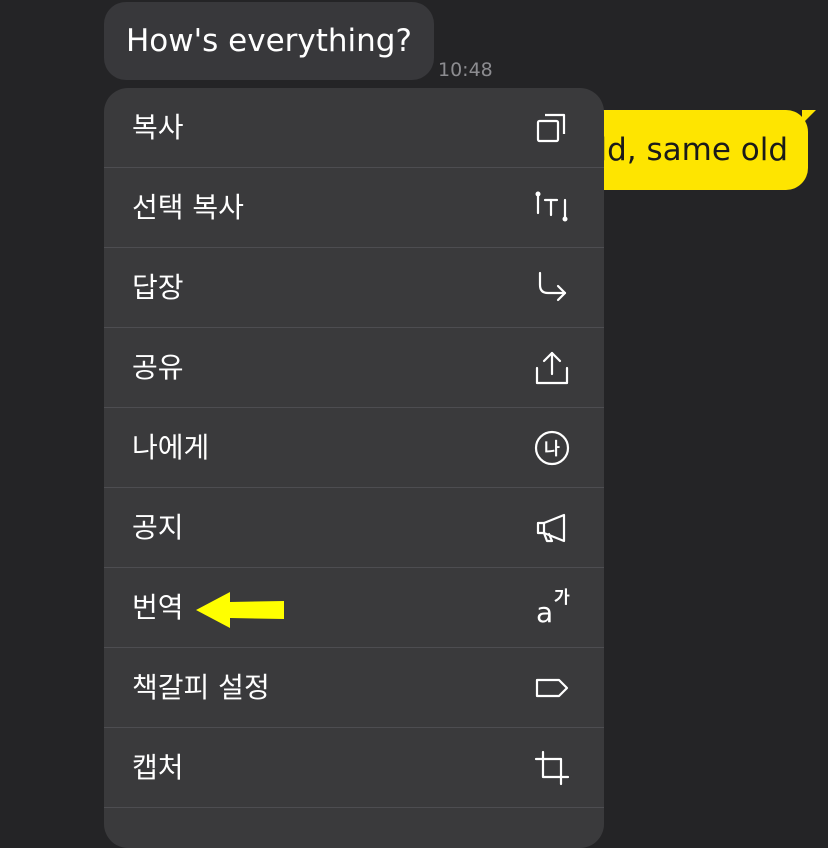 This screenshot has width=828, height=848. I want to click on message-timestamp: 10:48, so click(465, 70).